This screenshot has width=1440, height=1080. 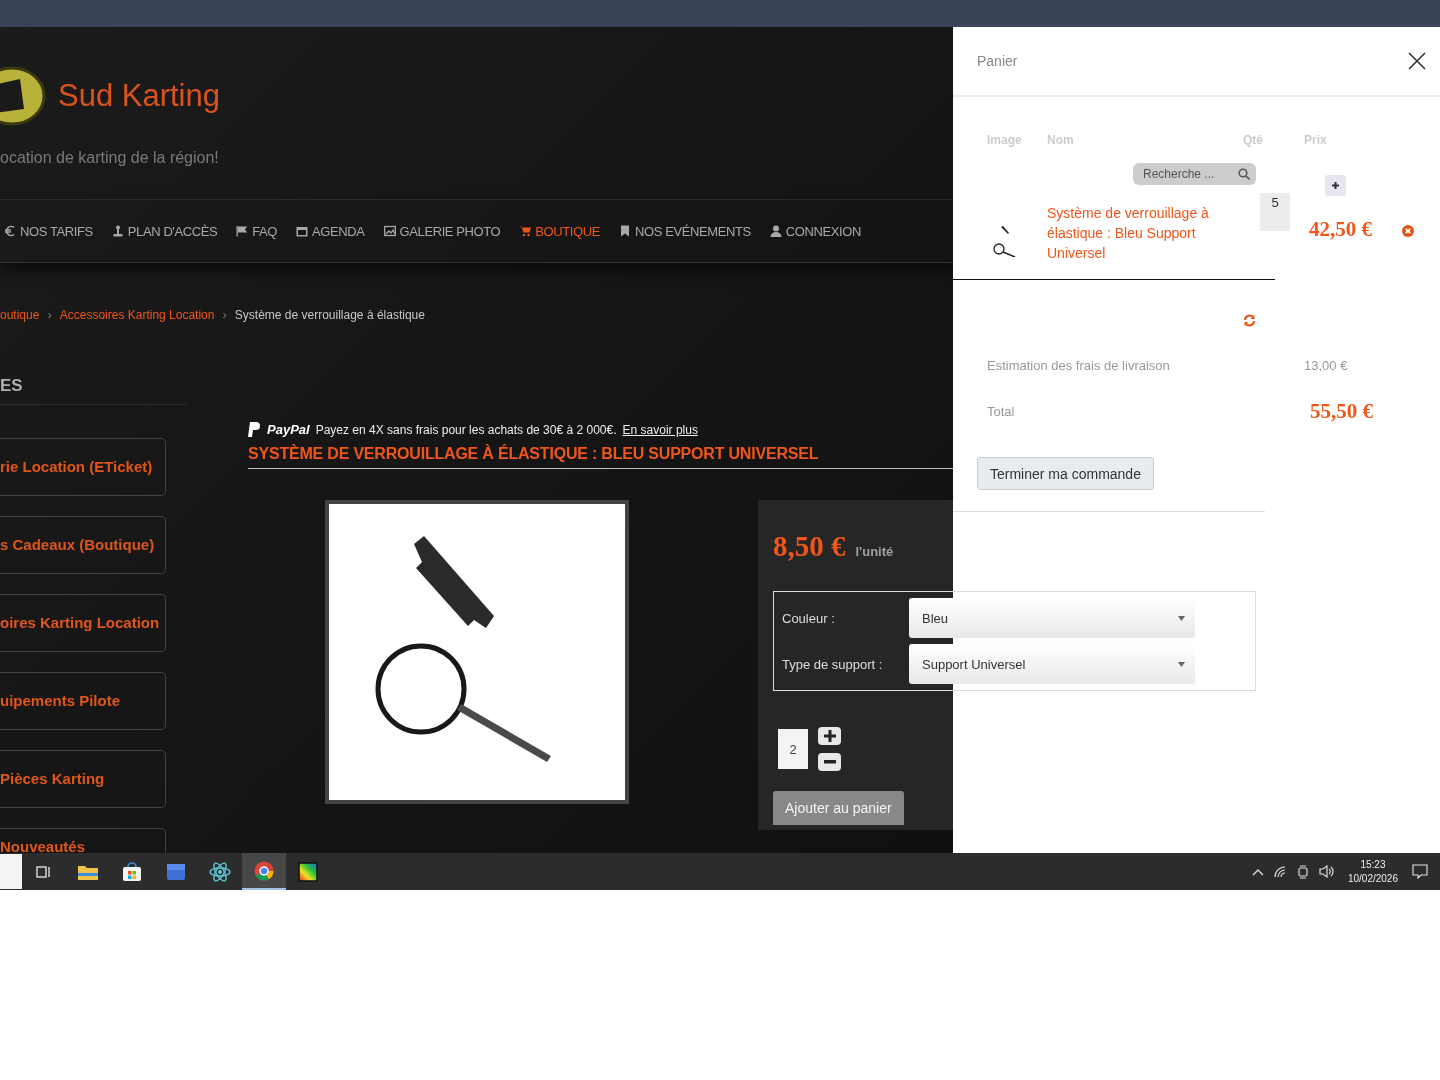 I want to click on search-icon, so click(x=1244, y=174).